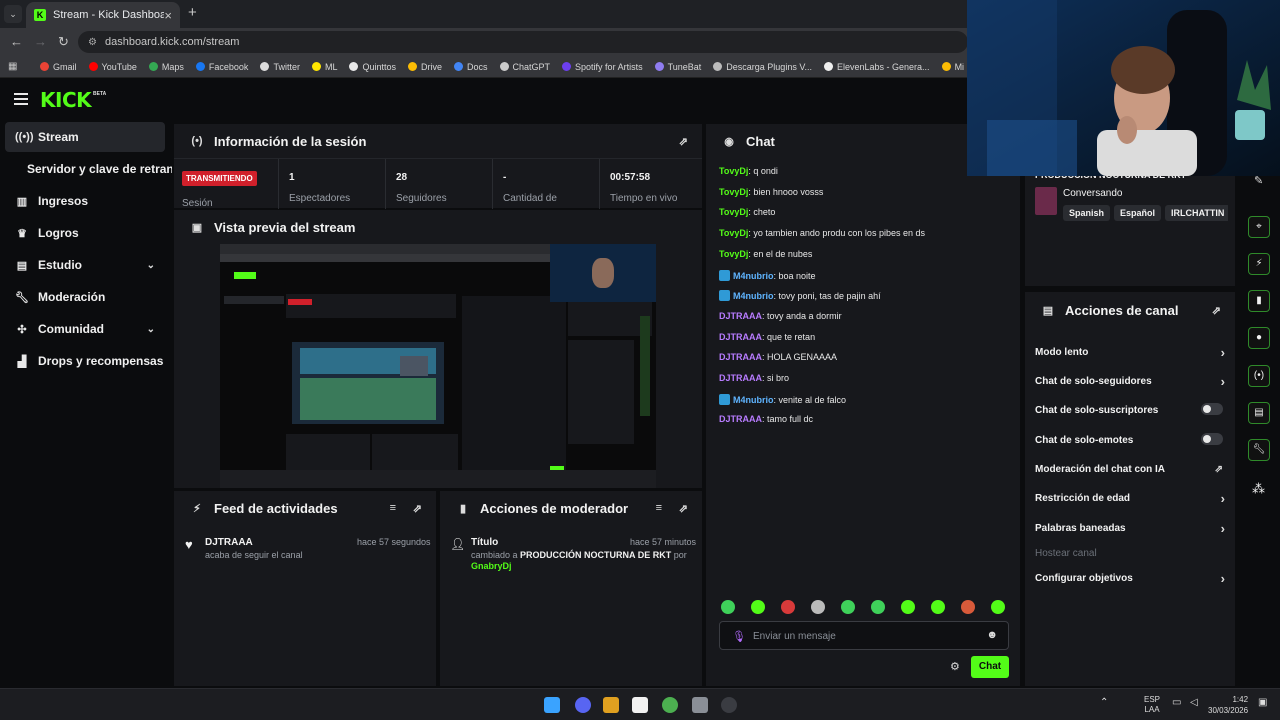  I want to click on bookmark-item: ChatGPT, so click(524, 67).